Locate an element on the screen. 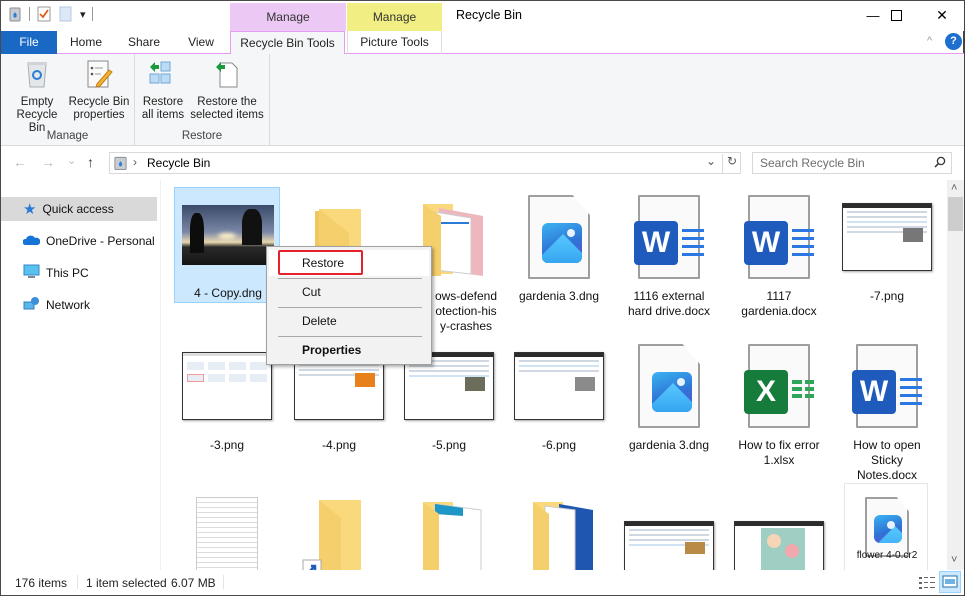 This screenshot has height=596, width=965. new-folder-icon is located at coordinates (66, 14).